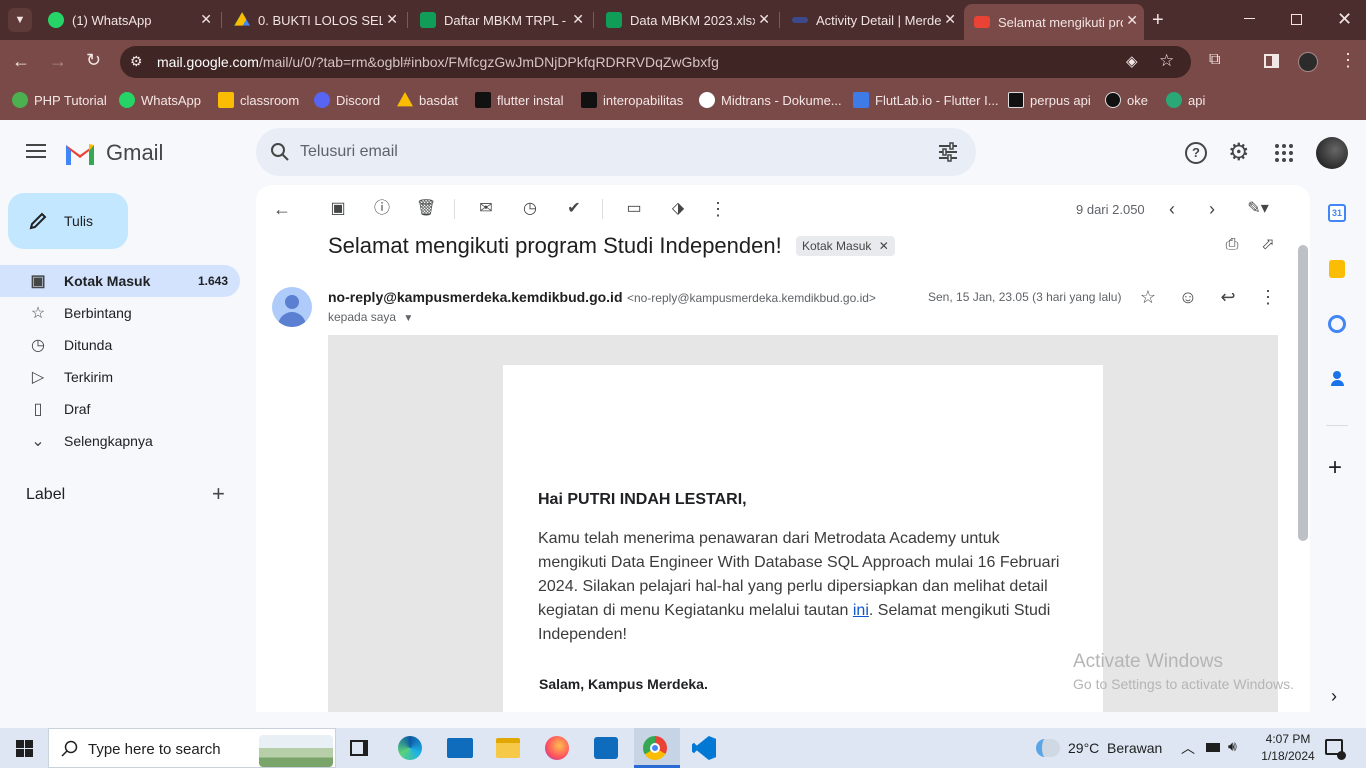 The height and width of the screenshot is (768, 1366). What do you see at coordinates (1196, 153) in the screenshot?
I see `help-icon: ?` at bounding box center [1196, 153].